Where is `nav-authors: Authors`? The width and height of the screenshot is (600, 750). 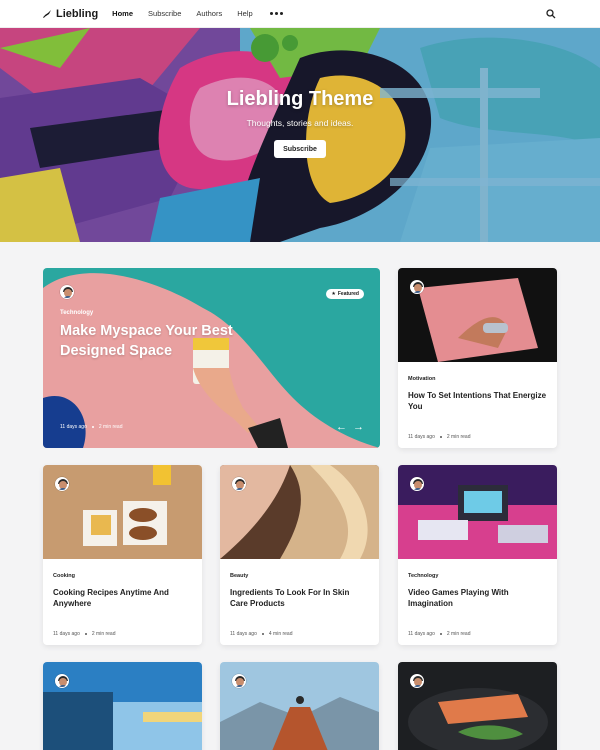
nav-authors: Authors is located at coordinates (209, 13).